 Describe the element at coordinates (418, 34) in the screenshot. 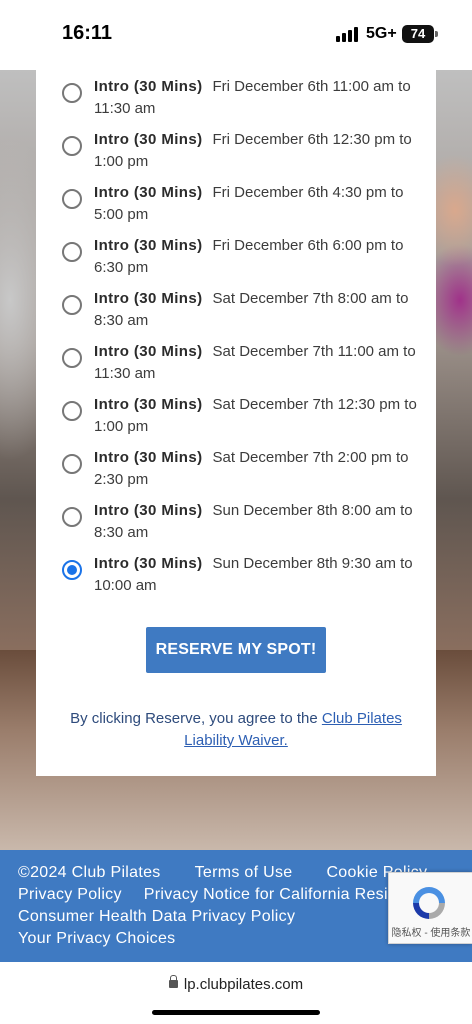

I see `battery-icon: 74` at that location.